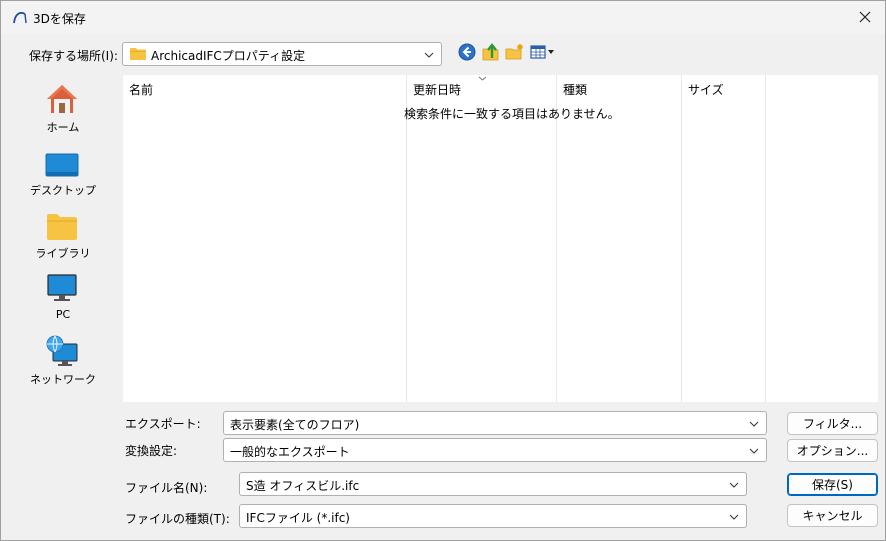  I want to click on column-header-size: サイズ, so click(724, 88).